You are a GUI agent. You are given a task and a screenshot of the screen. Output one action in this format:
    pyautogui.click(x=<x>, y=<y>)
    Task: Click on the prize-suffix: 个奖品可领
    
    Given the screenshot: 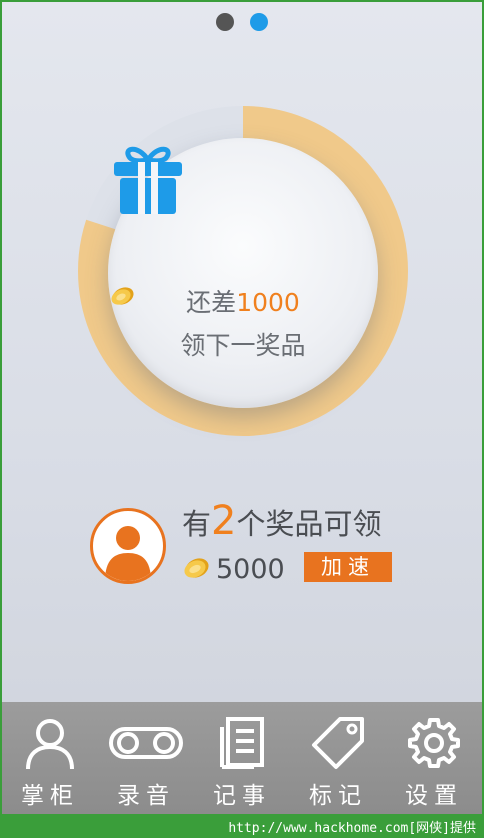 What is the action you would take?
    pyautogui.click(x=309, y=524)
    